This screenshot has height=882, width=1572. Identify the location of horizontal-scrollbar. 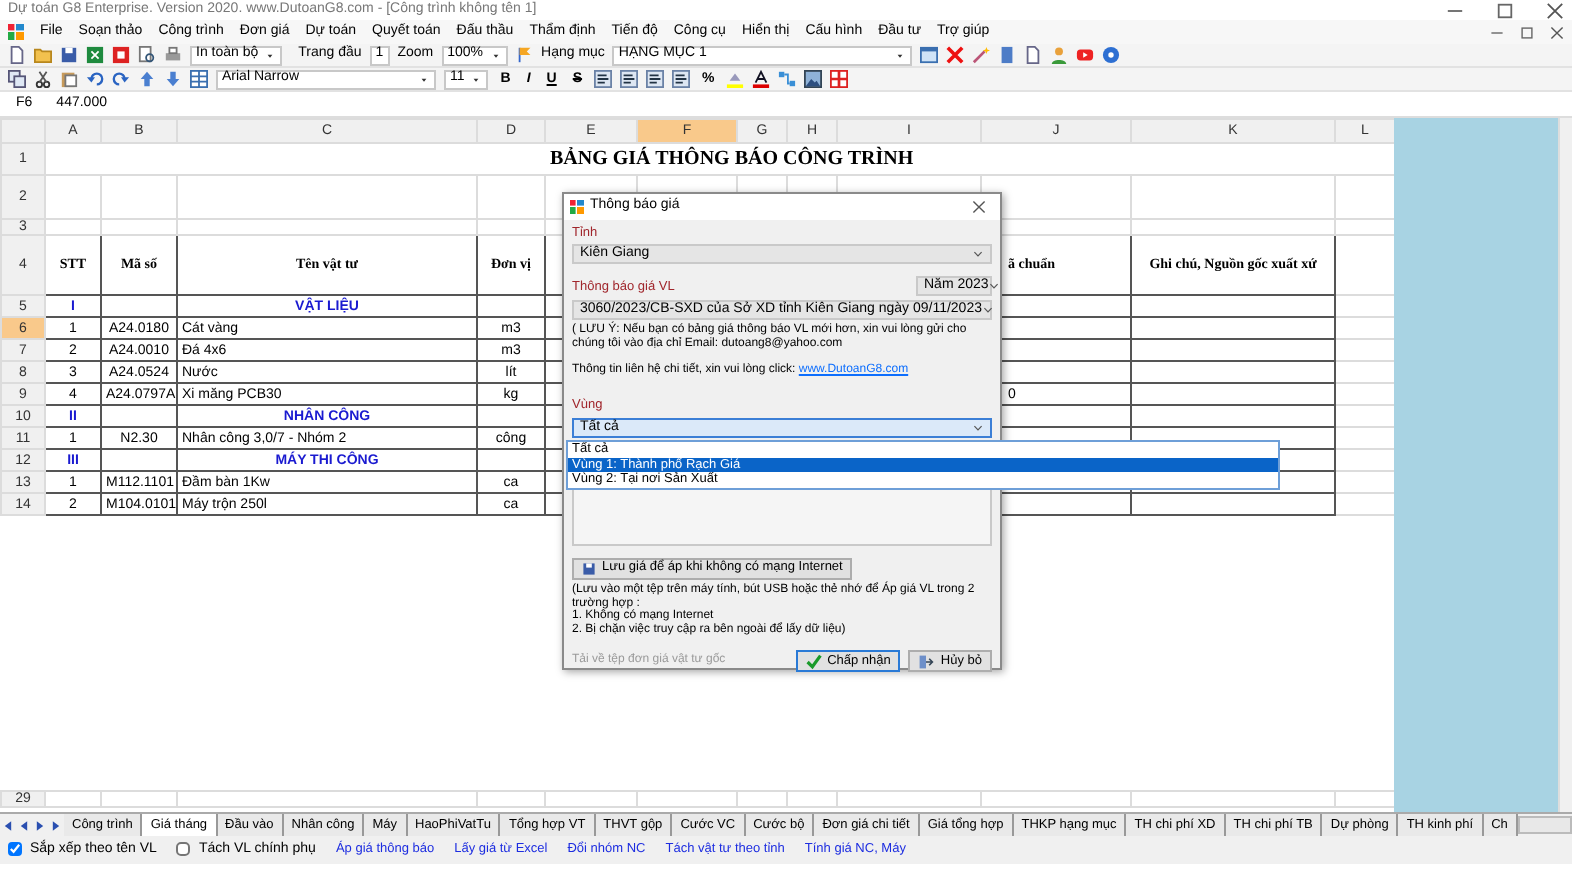
(1544, 825).